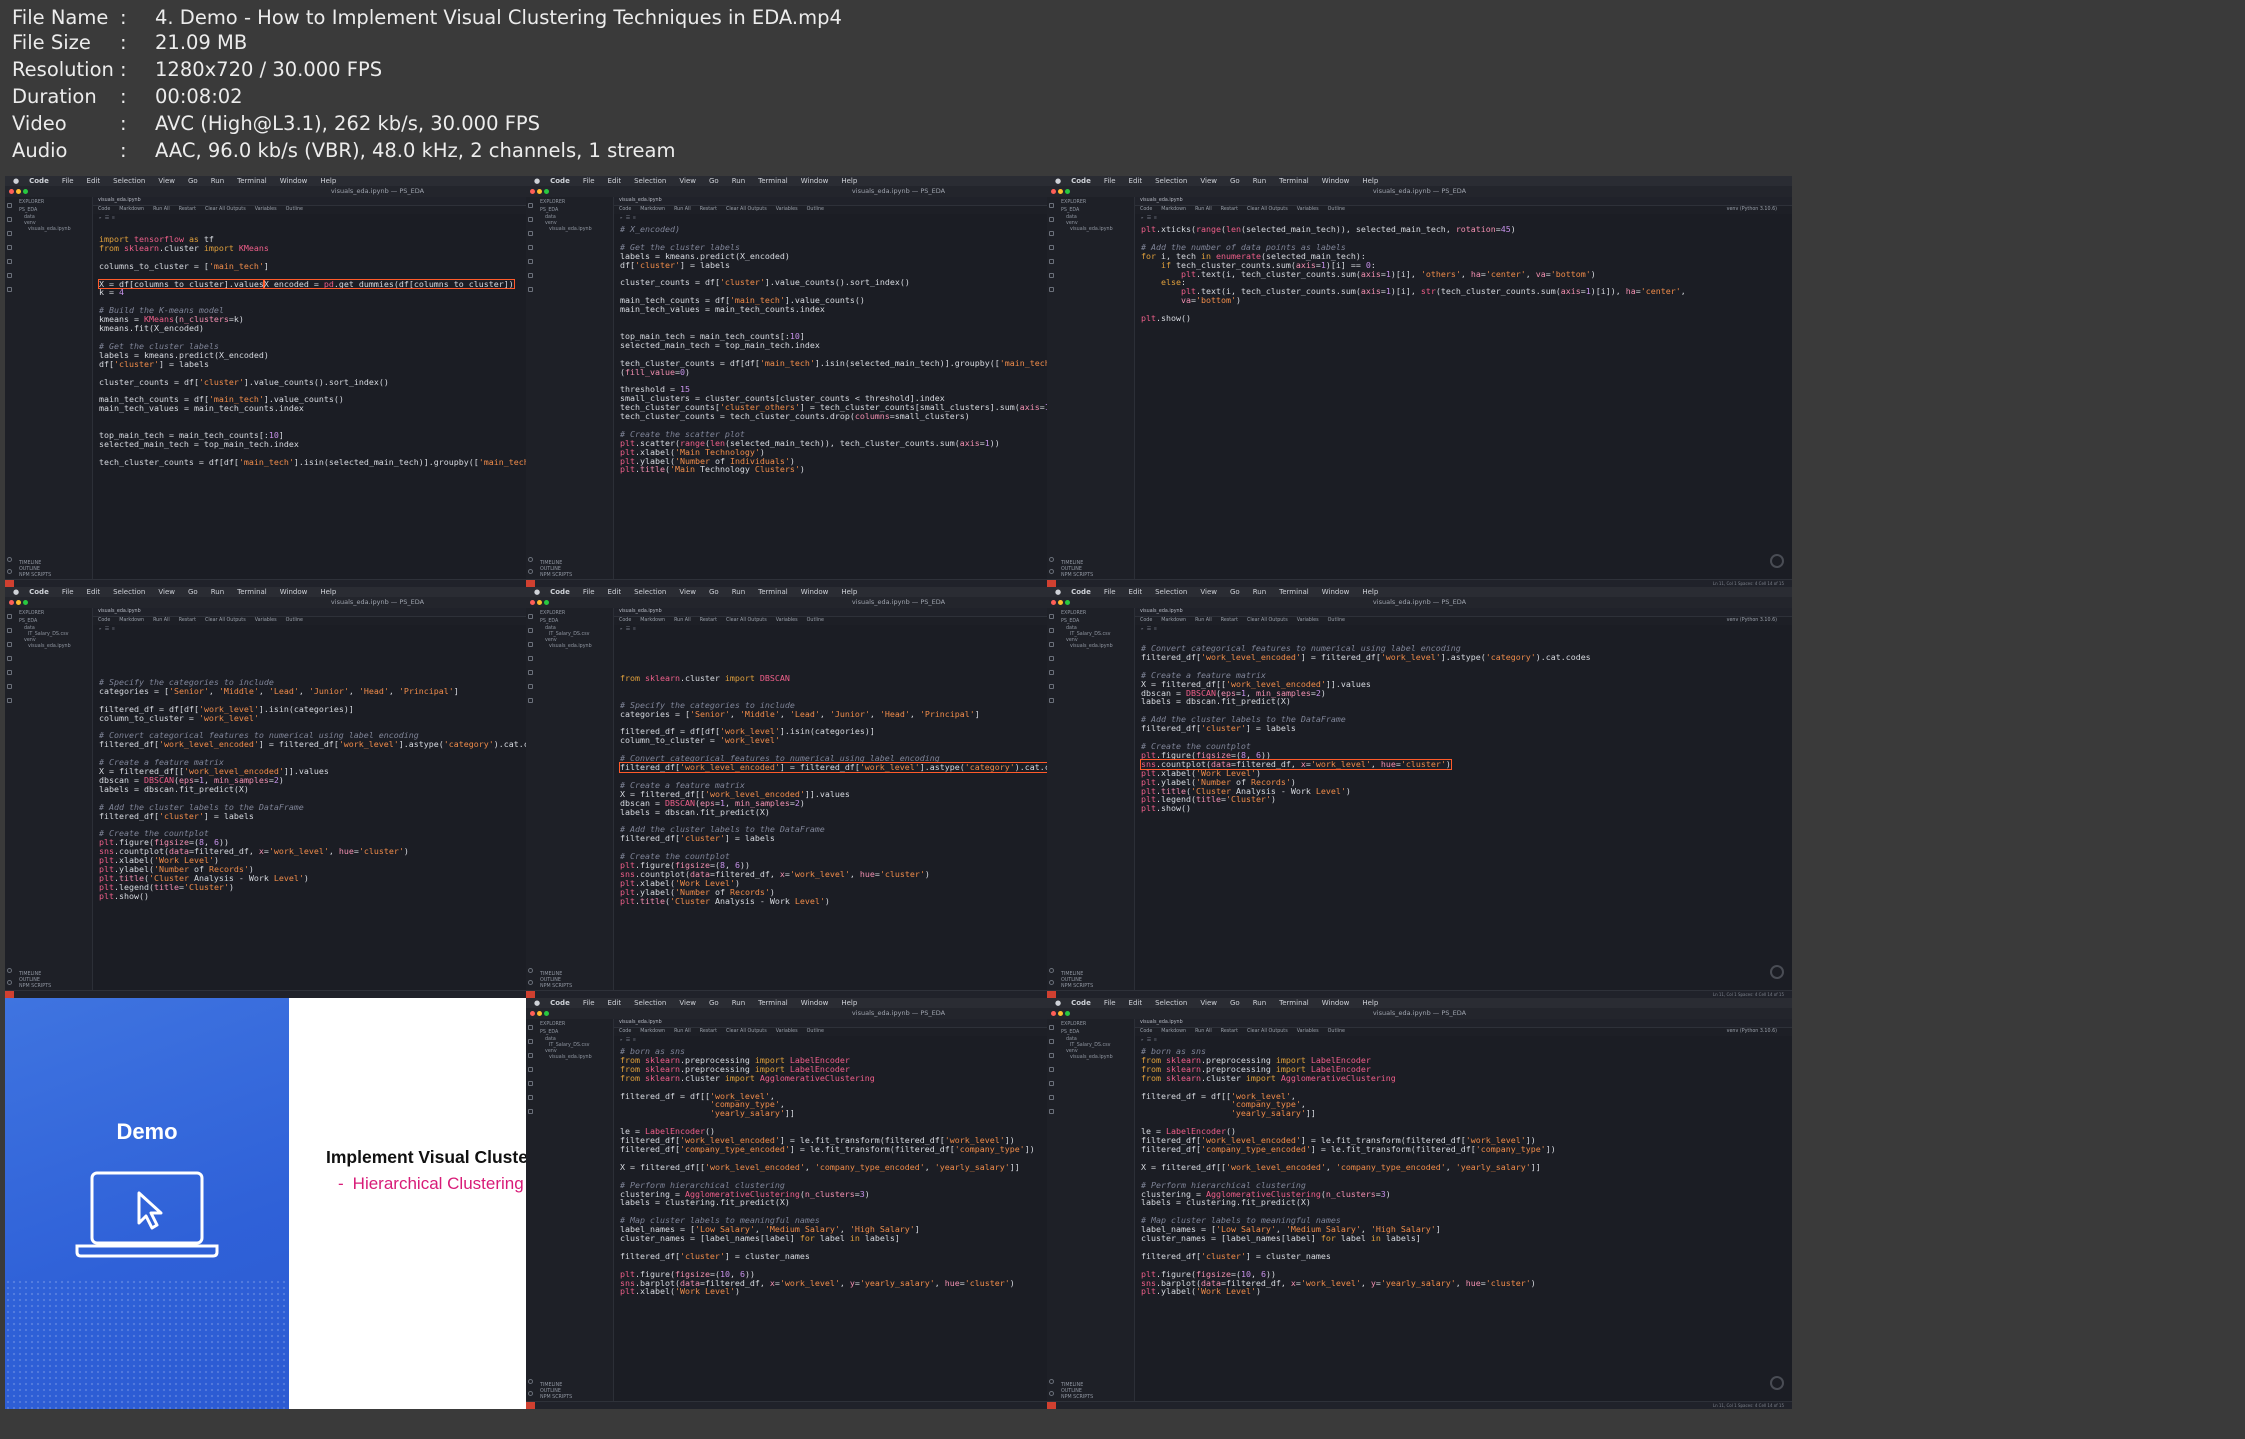  Describe the element at coordinates (1336, 1003) in the screenshot. I see `menu-item-window: Window` at that location.